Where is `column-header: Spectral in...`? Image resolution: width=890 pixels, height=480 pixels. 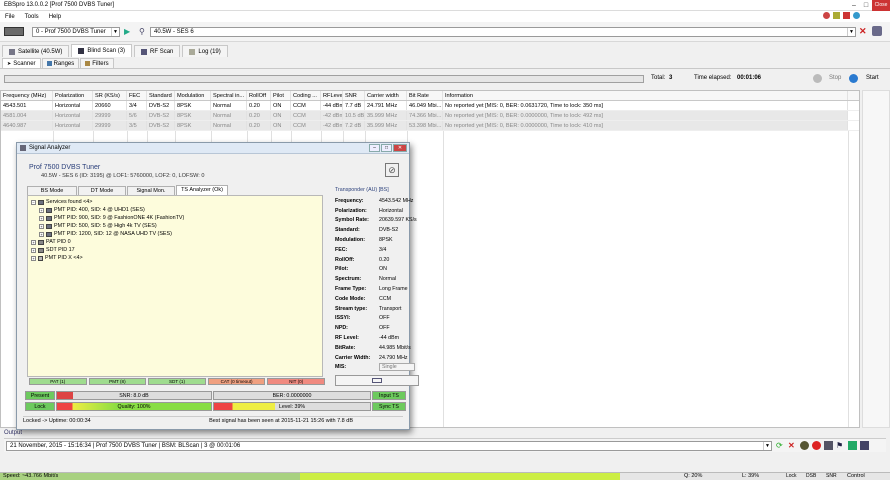
column-header: Spectral in... is located at coordinates (229, 95).